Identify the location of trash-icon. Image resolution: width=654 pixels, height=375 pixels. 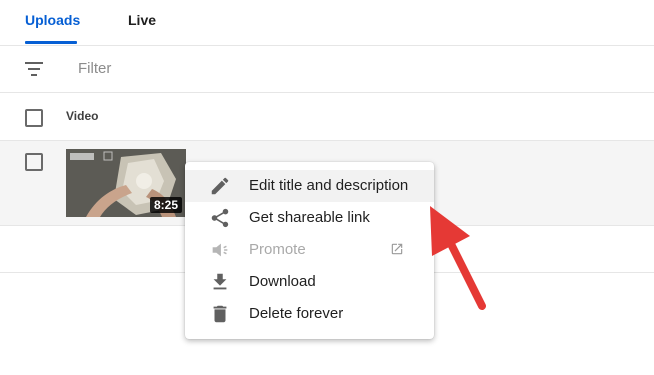
(220, 314).